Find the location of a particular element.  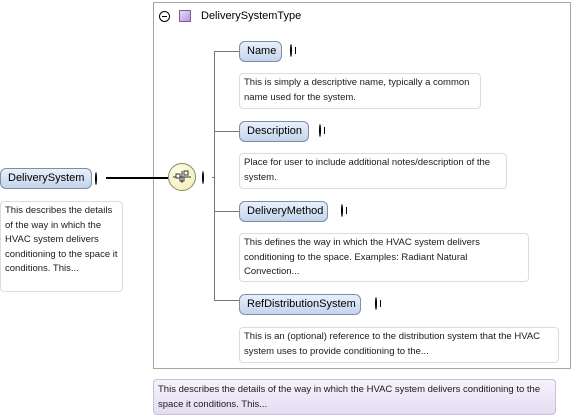

complex-type-icon is located at coordinates (185, 16).